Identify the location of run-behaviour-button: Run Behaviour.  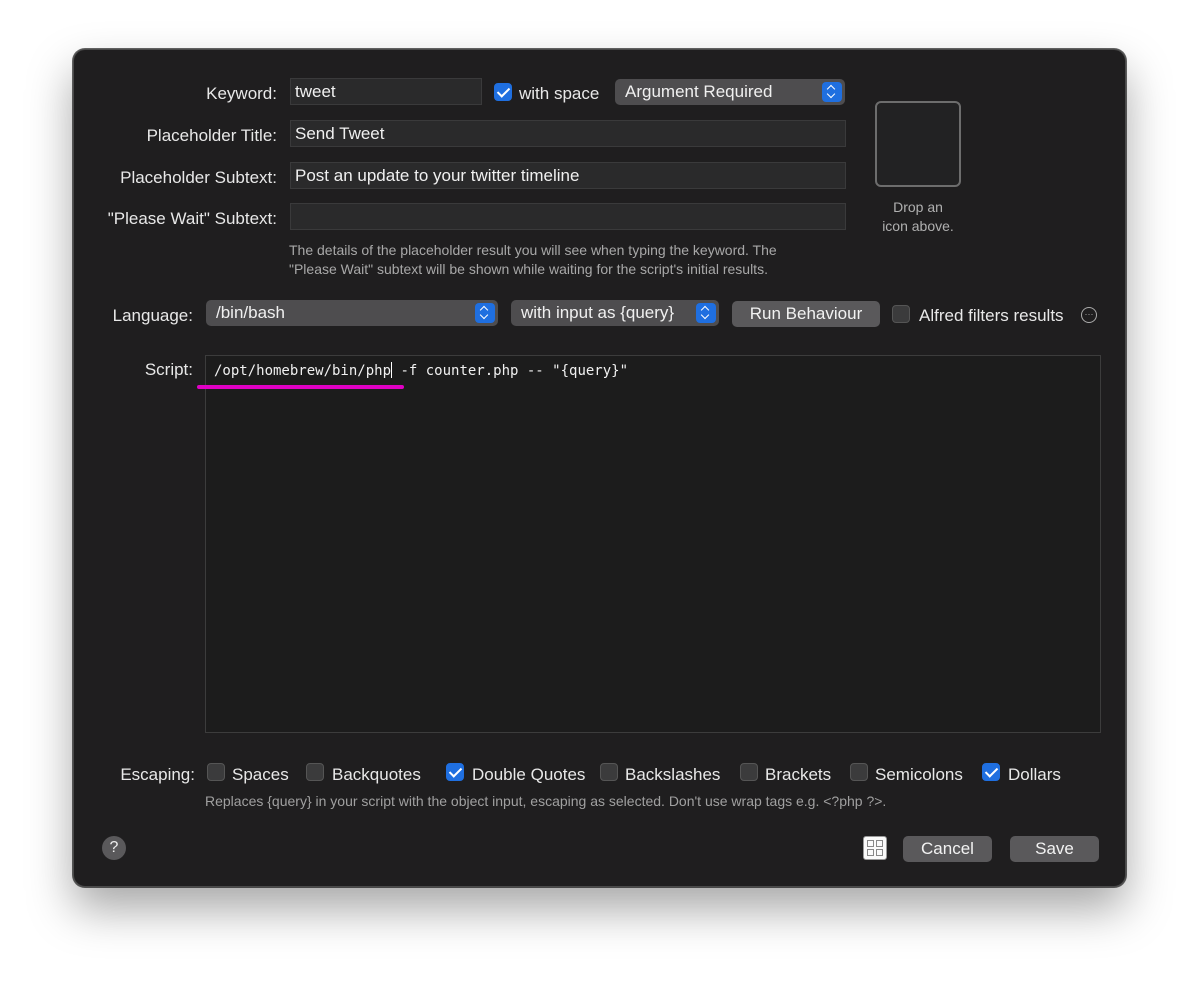
(806, 314).